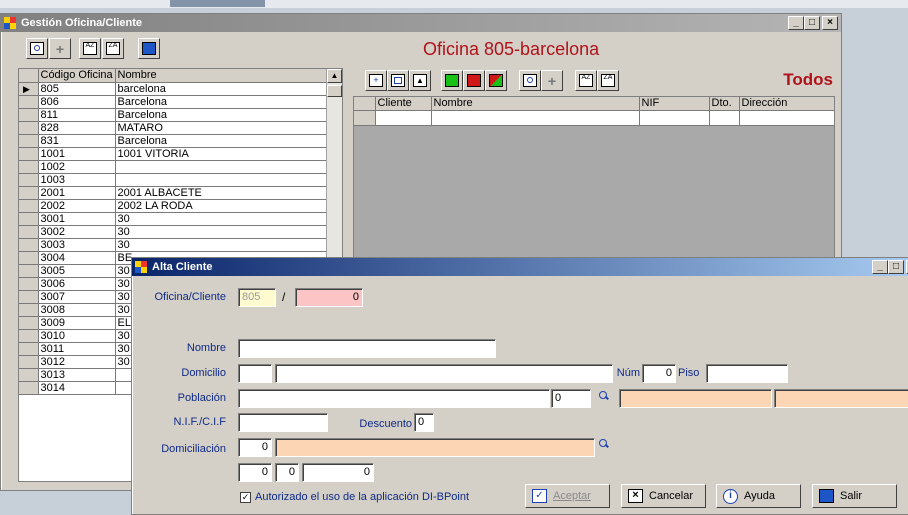 Image resolution: width=908 pixels, height=515 pixels. What do you see at coordinates (608, 80) in the screenshot?
I see `client-sort-desc-button: ZA` at bounding box center [608, 80].